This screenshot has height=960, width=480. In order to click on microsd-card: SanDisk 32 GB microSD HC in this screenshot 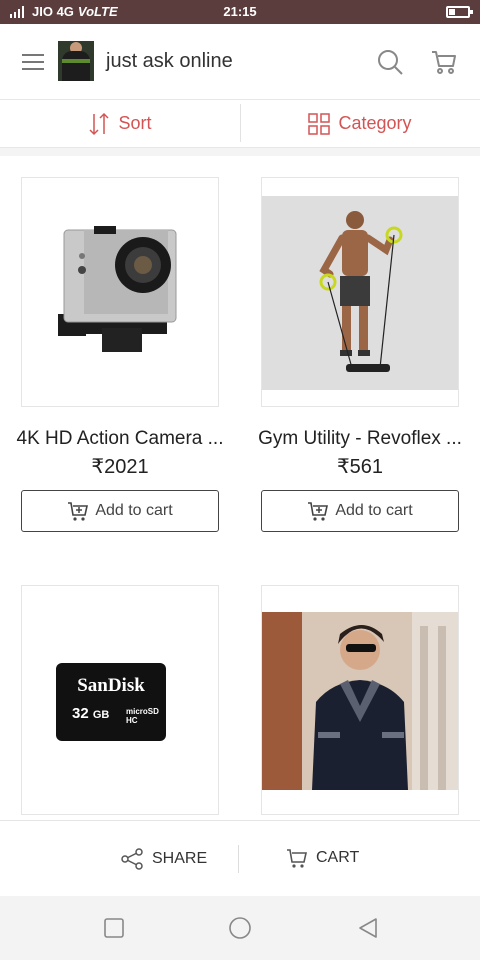, I will do `click(111, 702)`.